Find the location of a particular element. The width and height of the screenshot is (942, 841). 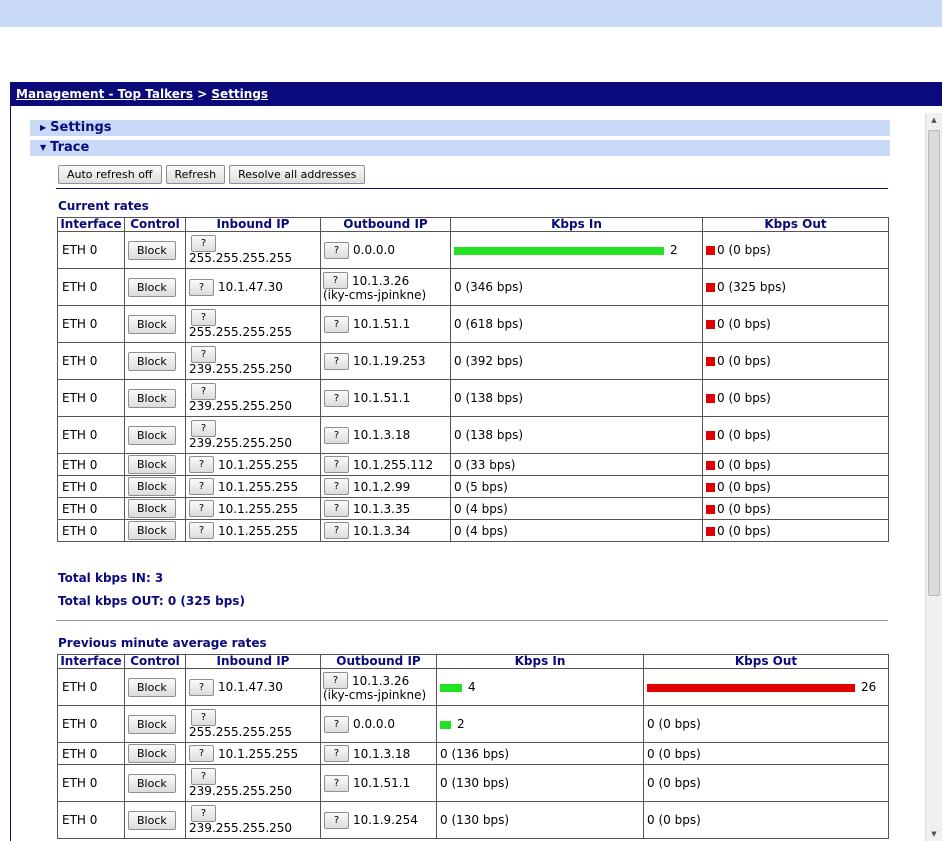

breadcrumb-link-top-talkers: Management - Top Talkers is located at coordinates (104, 94).